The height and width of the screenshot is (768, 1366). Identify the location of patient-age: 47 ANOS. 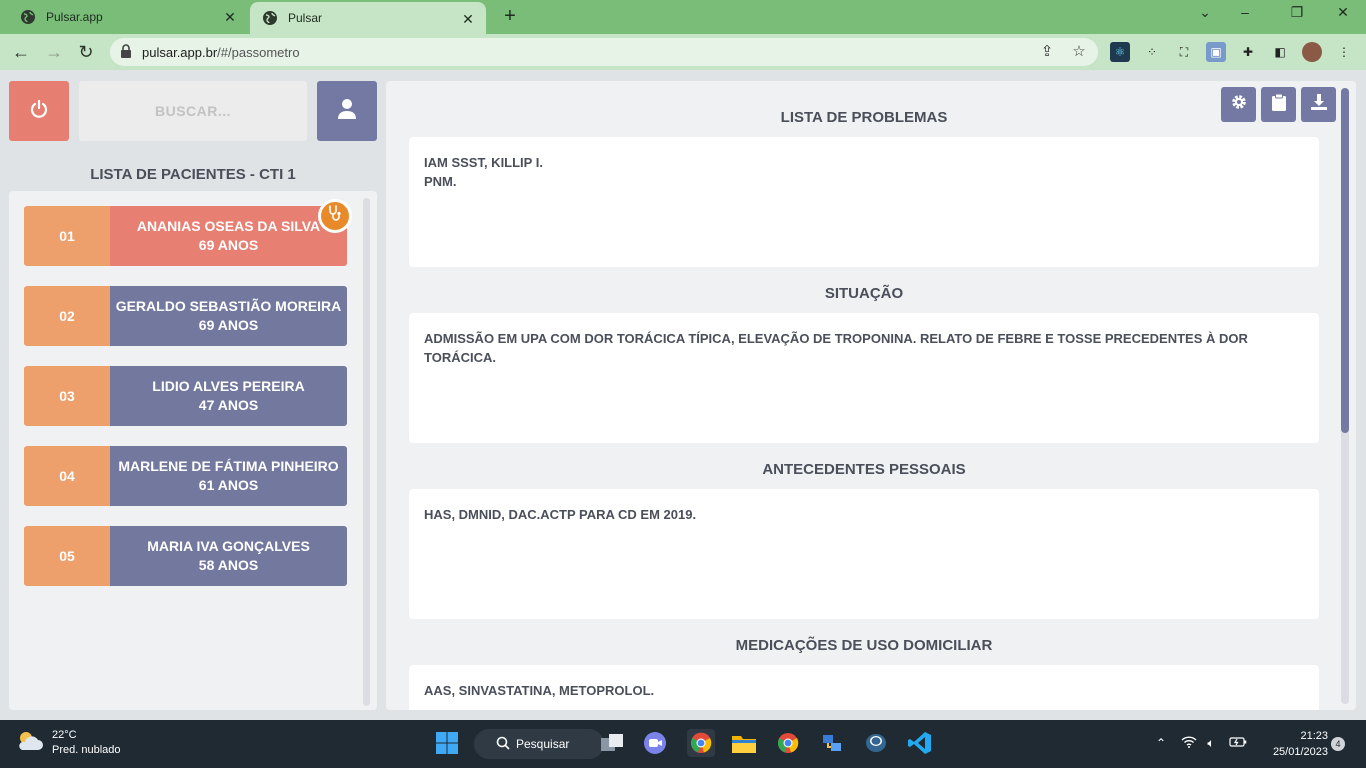
(228, 405).